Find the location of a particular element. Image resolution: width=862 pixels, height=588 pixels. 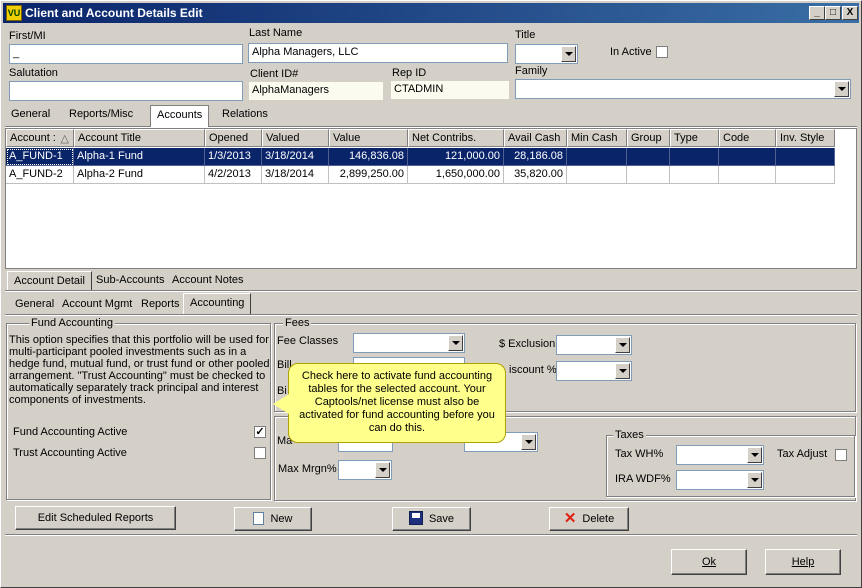

column-header: Group is located at coordinates (648, 138).